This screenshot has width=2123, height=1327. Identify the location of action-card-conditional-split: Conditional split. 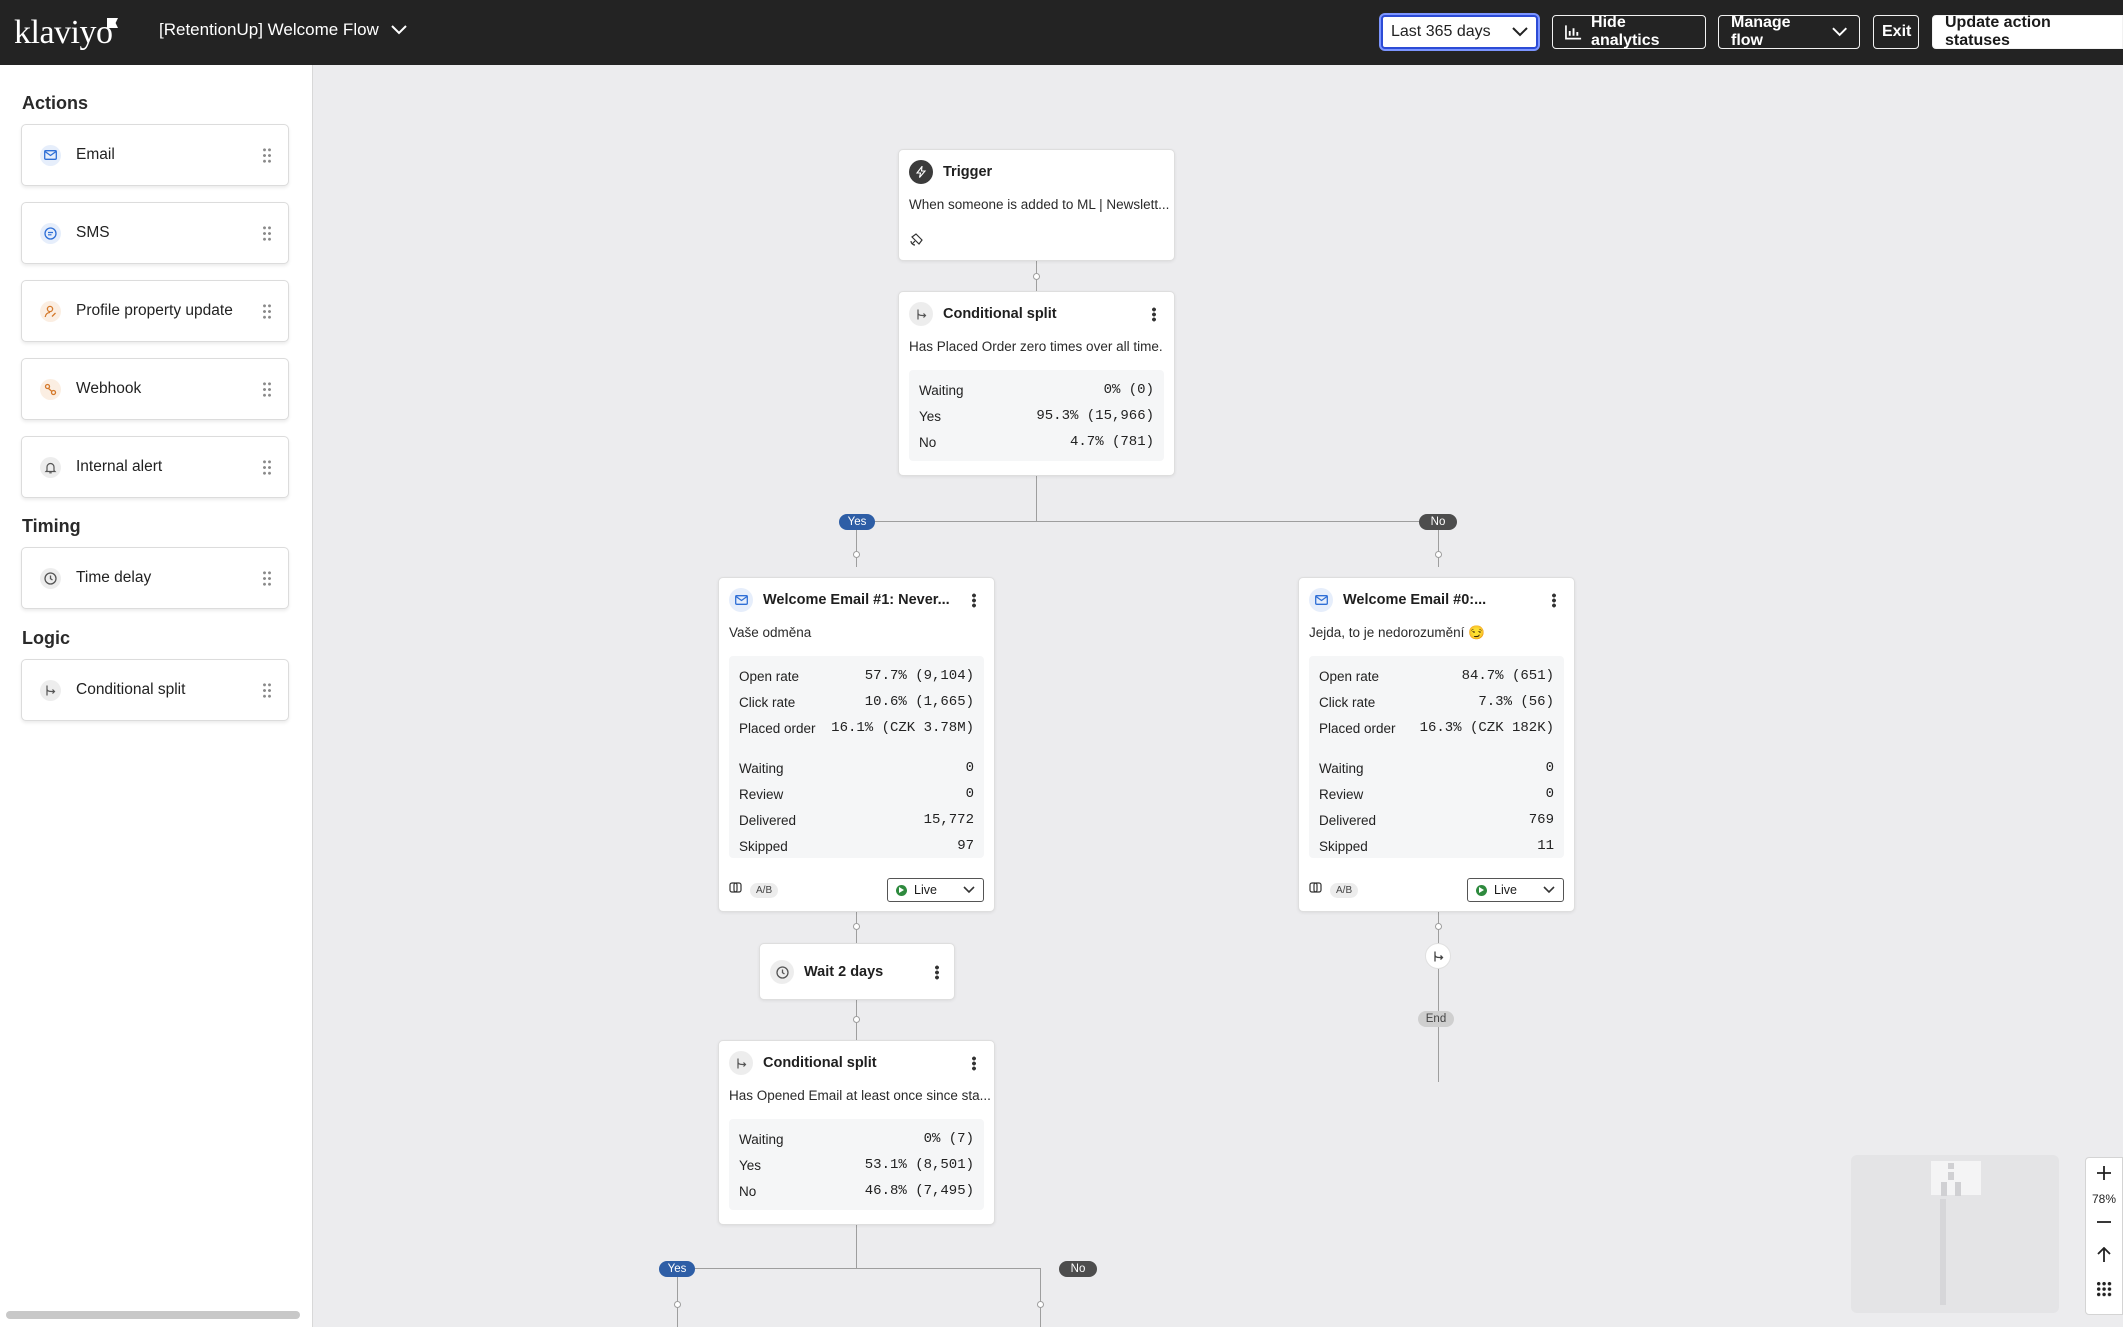
(155, 690).